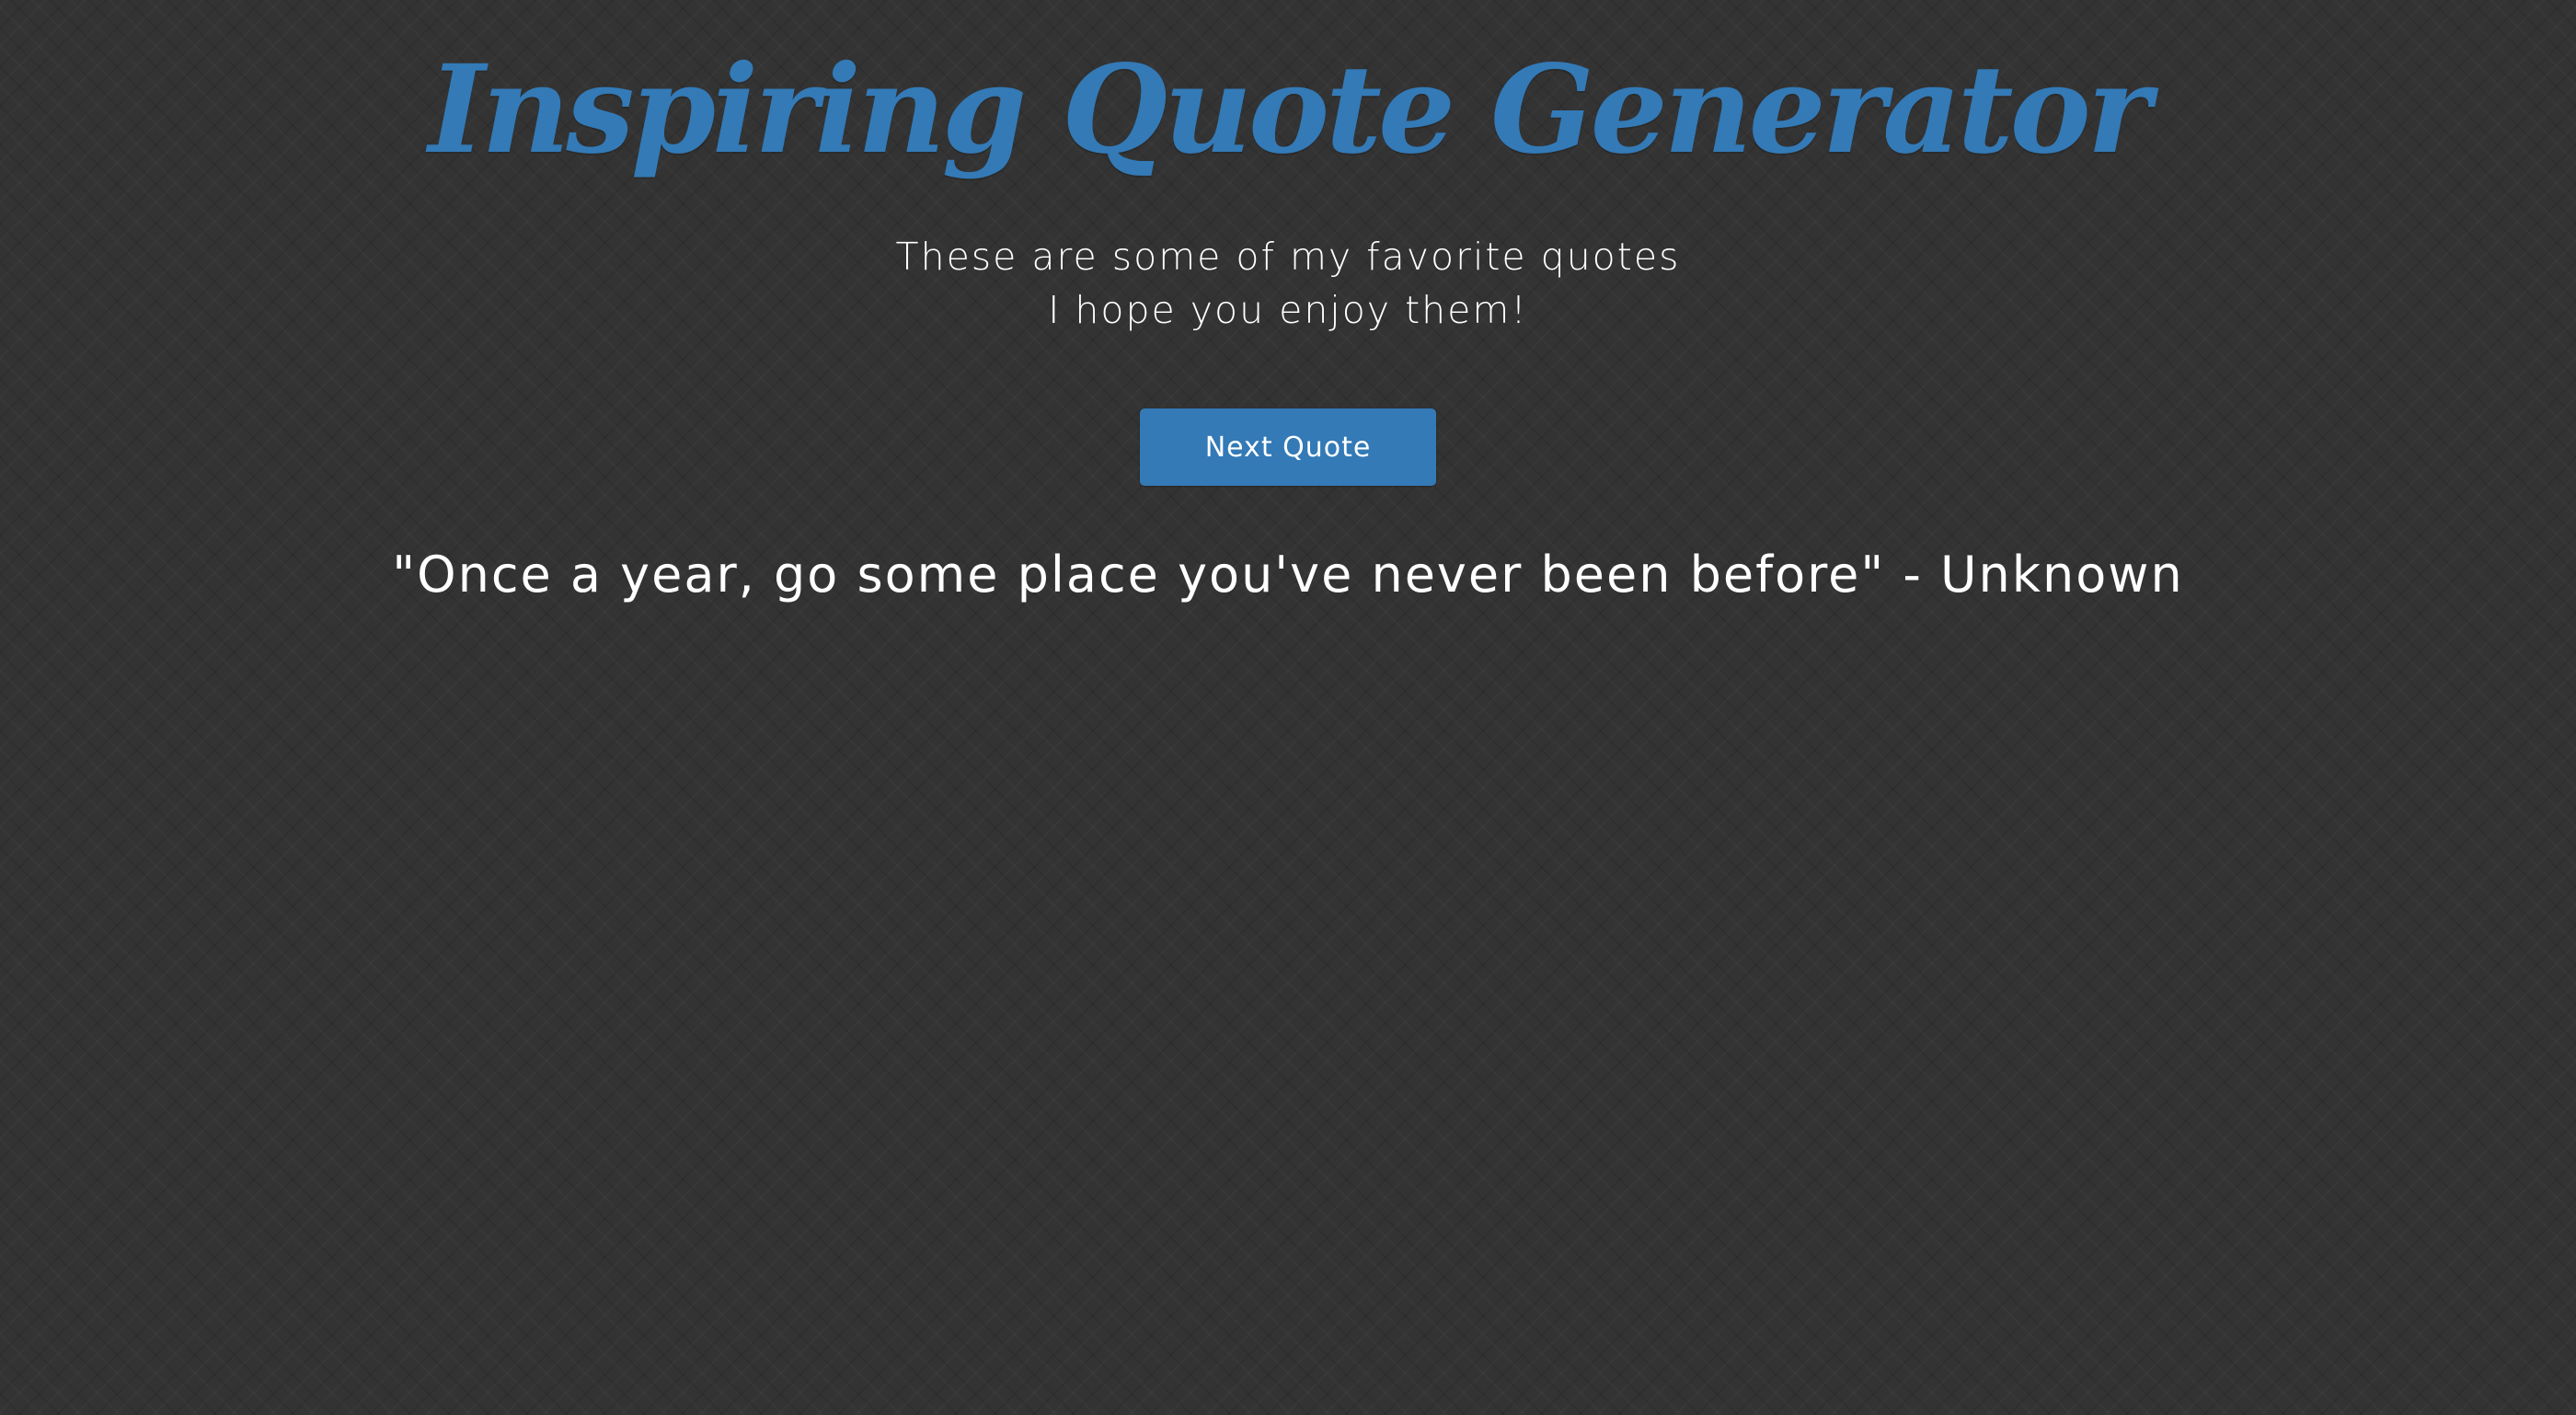 The width and height of the screenshot is (2576, 1415). Describe the element at coordinates (1288, 310) in the screenshot. I see `subtitle-line-2: I hope you enjoy them!` at that location.